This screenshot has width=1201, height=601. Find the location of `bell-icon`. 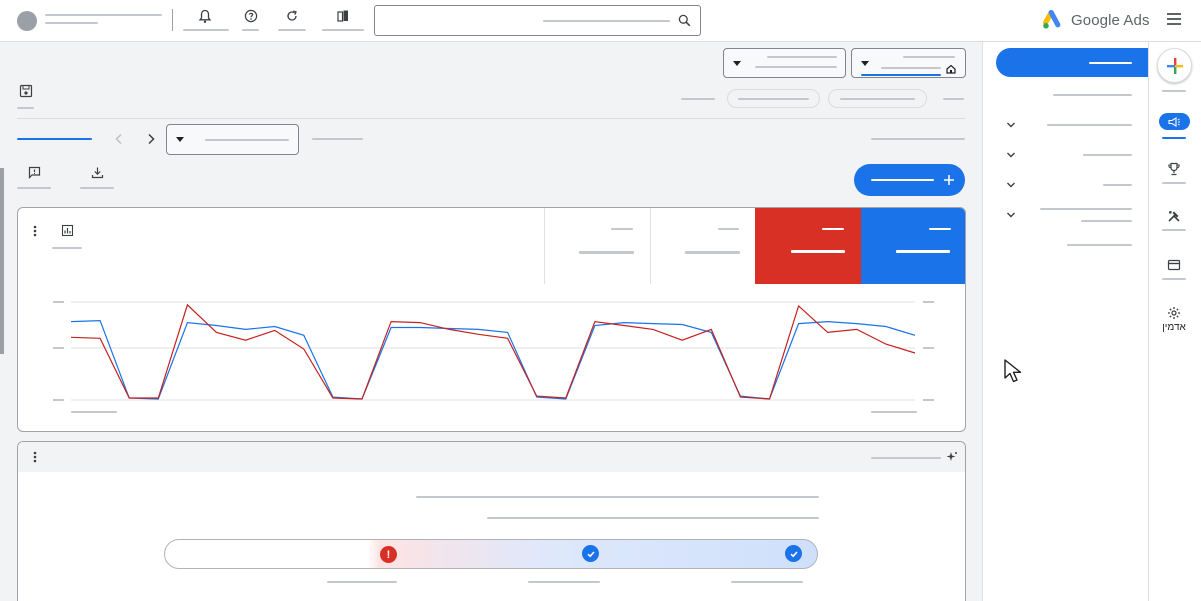

bell-icon is located at coordinates (205, 16).